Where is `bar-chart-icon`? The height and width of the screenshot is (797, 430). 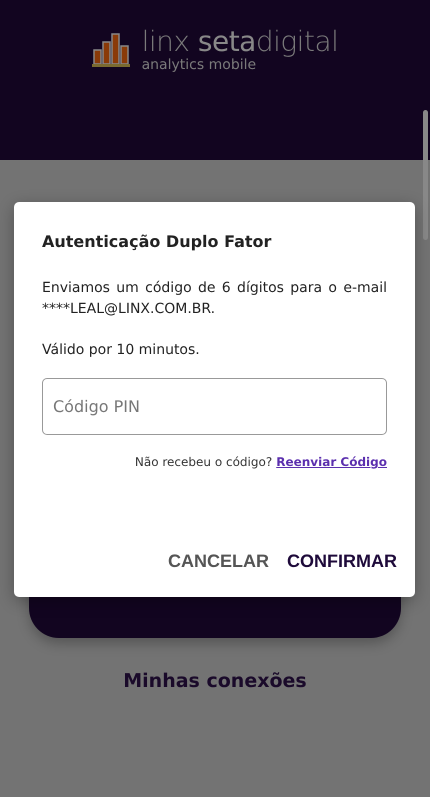
bar-chart-icon is located at coordinates (111, 50).